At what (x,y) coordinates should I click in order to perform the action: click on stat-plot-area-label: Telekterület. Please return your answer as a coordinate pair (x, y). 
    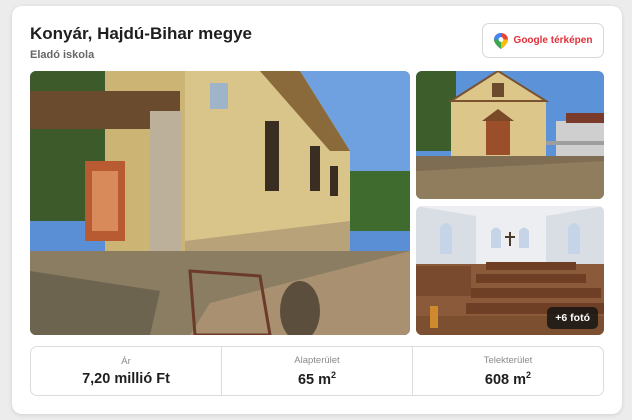
    Looking at the image, I should click on (508, 360).